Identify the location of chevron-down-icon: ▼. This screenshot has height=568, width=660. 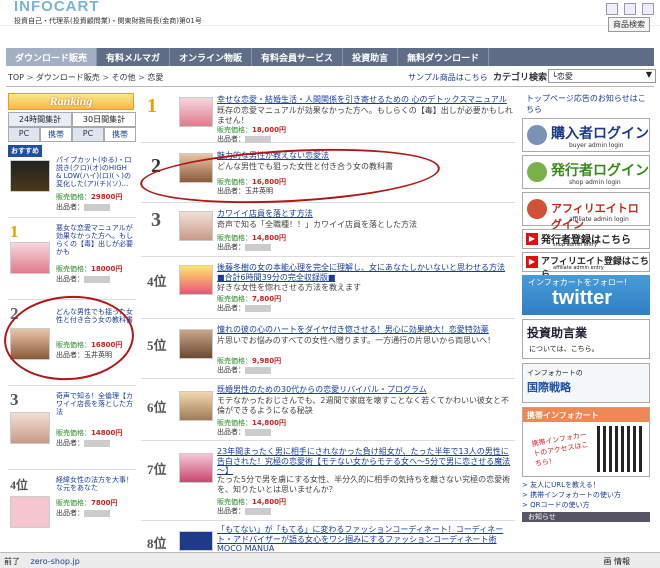
(648, 74).